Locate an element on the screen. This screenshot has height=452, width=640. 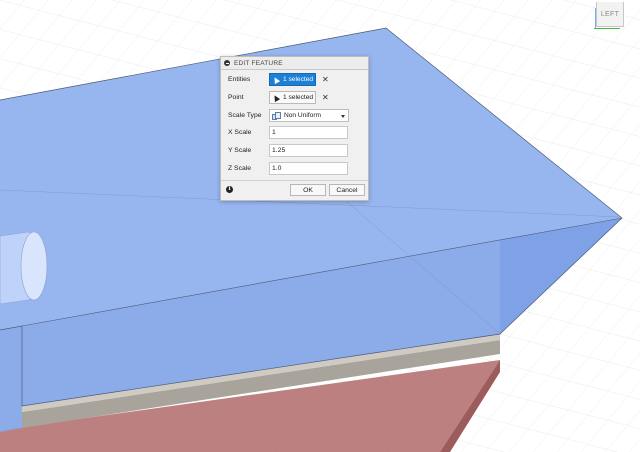
z-scale-input: 1.0 is located at coordinates (308, 168).